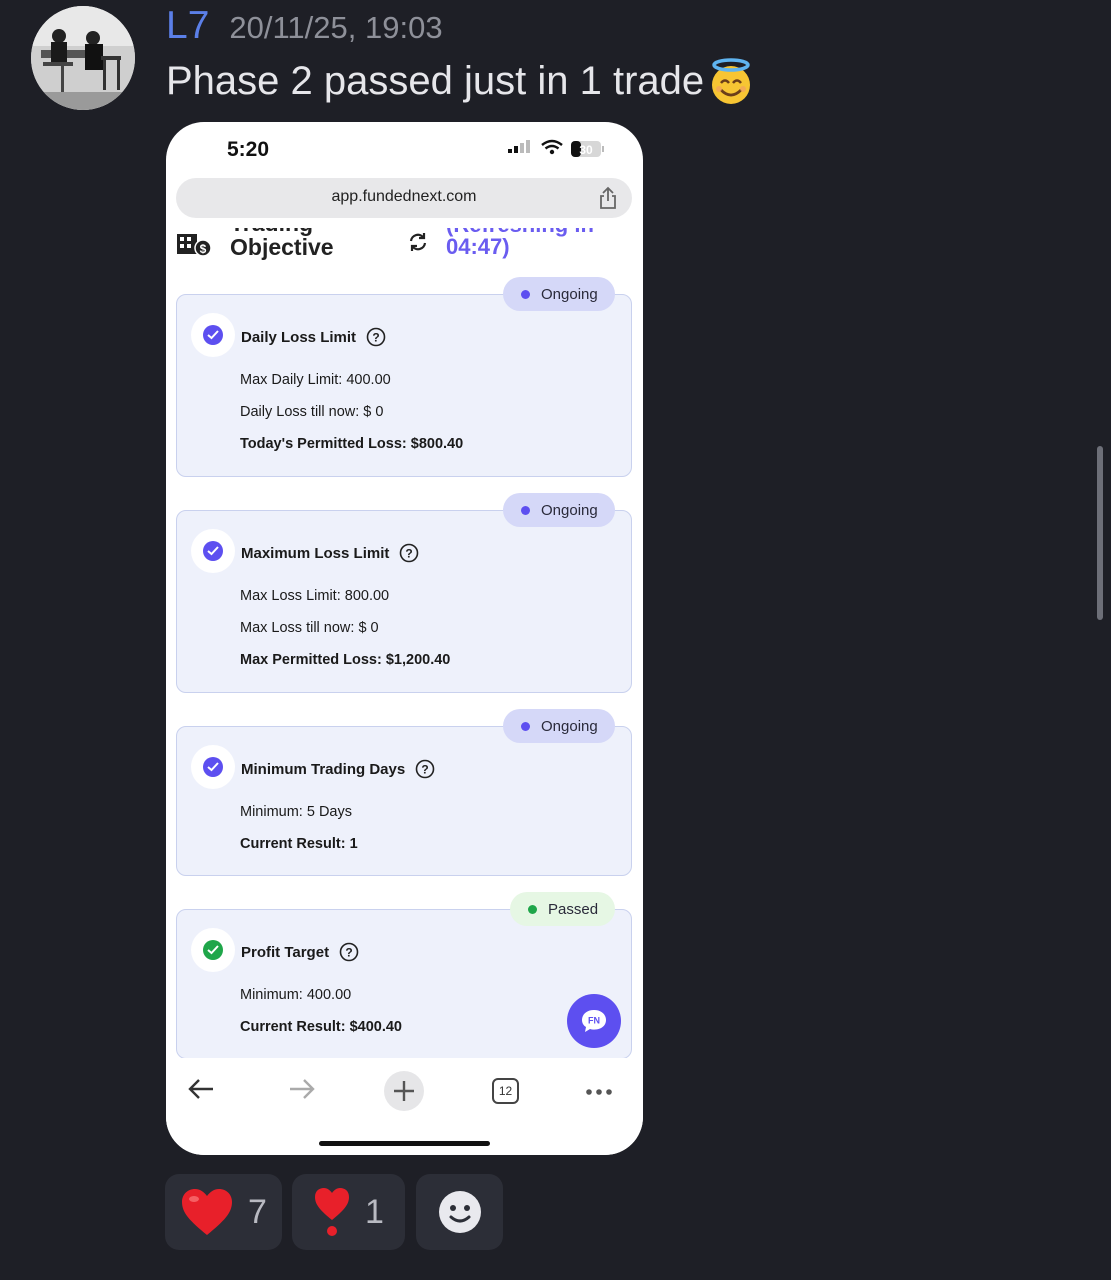 The width and height of the screenshot is (1111, 1280). Describe the element at coordinates (207, 1212) in the screenshot. I see `red-heart-icon` at that location.